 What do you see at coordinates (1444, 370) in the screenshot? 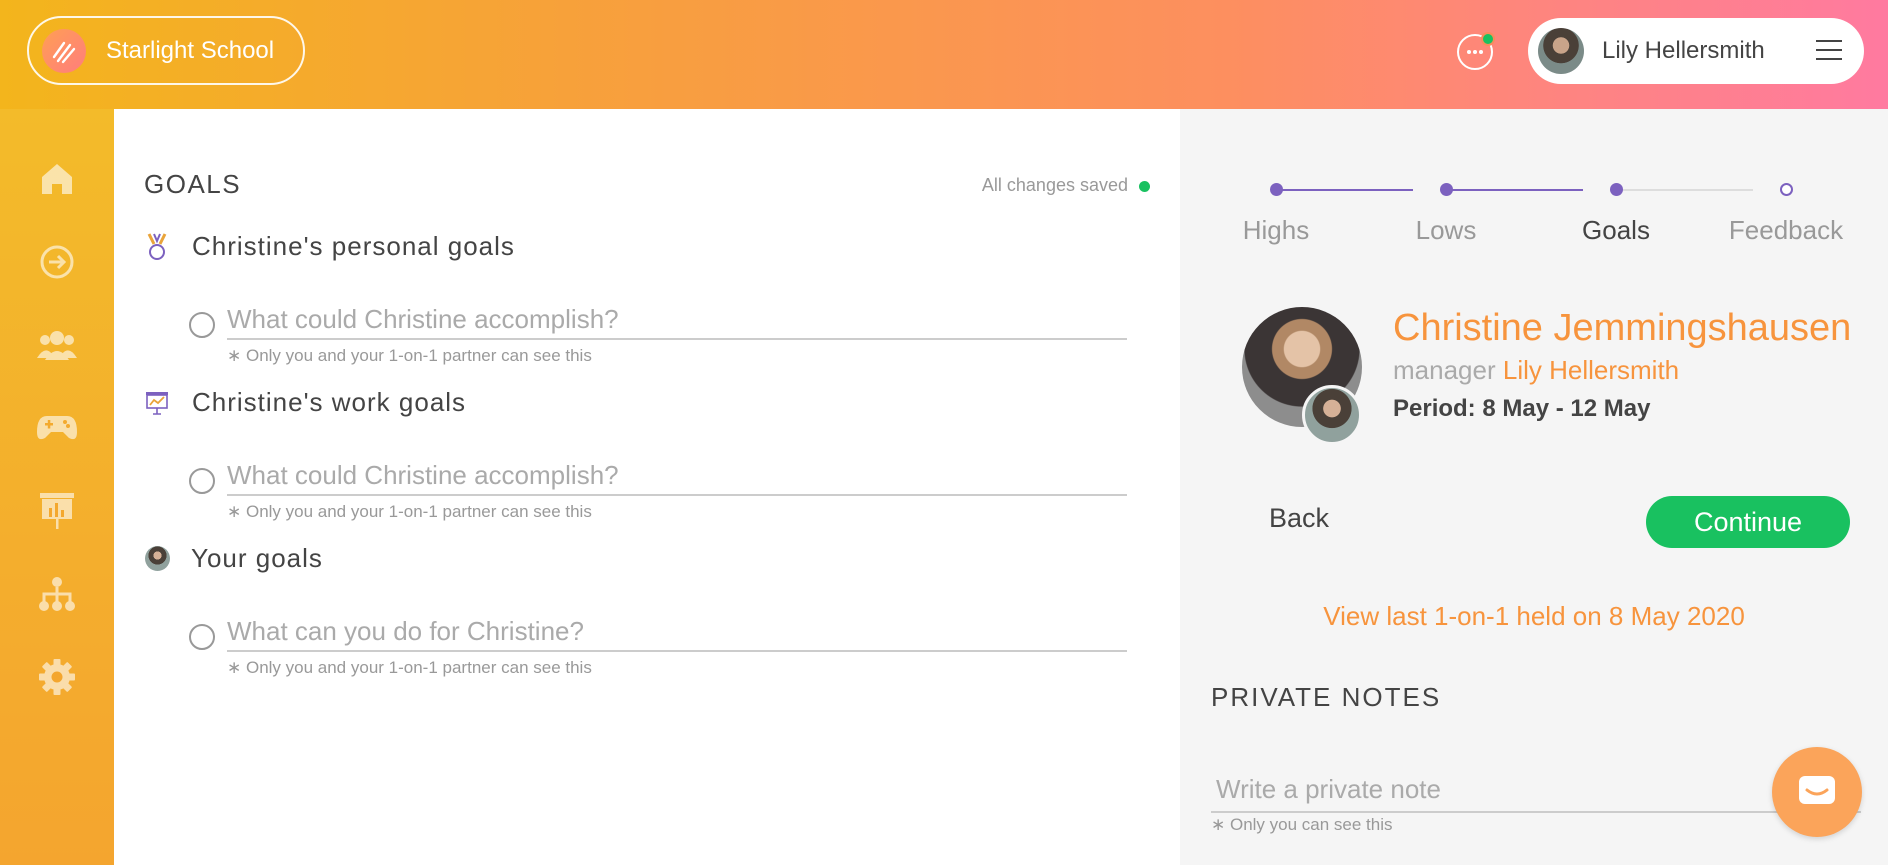
I see `manager-prefix: manager` at bounding box center [1444, 370].